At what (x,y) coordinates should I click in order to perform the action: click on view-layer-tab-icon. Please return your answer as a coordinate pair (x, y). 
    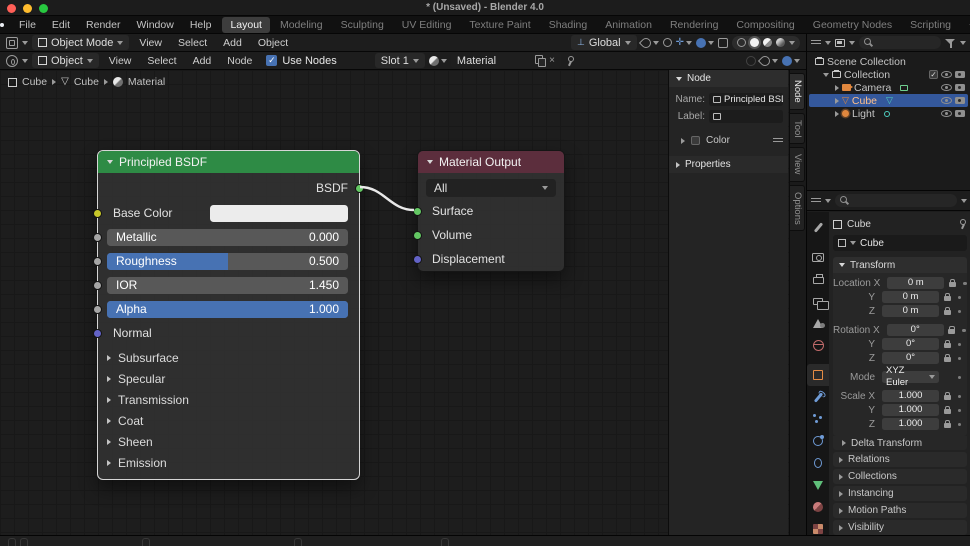
    Looking at the image, I should click on (818, 301).